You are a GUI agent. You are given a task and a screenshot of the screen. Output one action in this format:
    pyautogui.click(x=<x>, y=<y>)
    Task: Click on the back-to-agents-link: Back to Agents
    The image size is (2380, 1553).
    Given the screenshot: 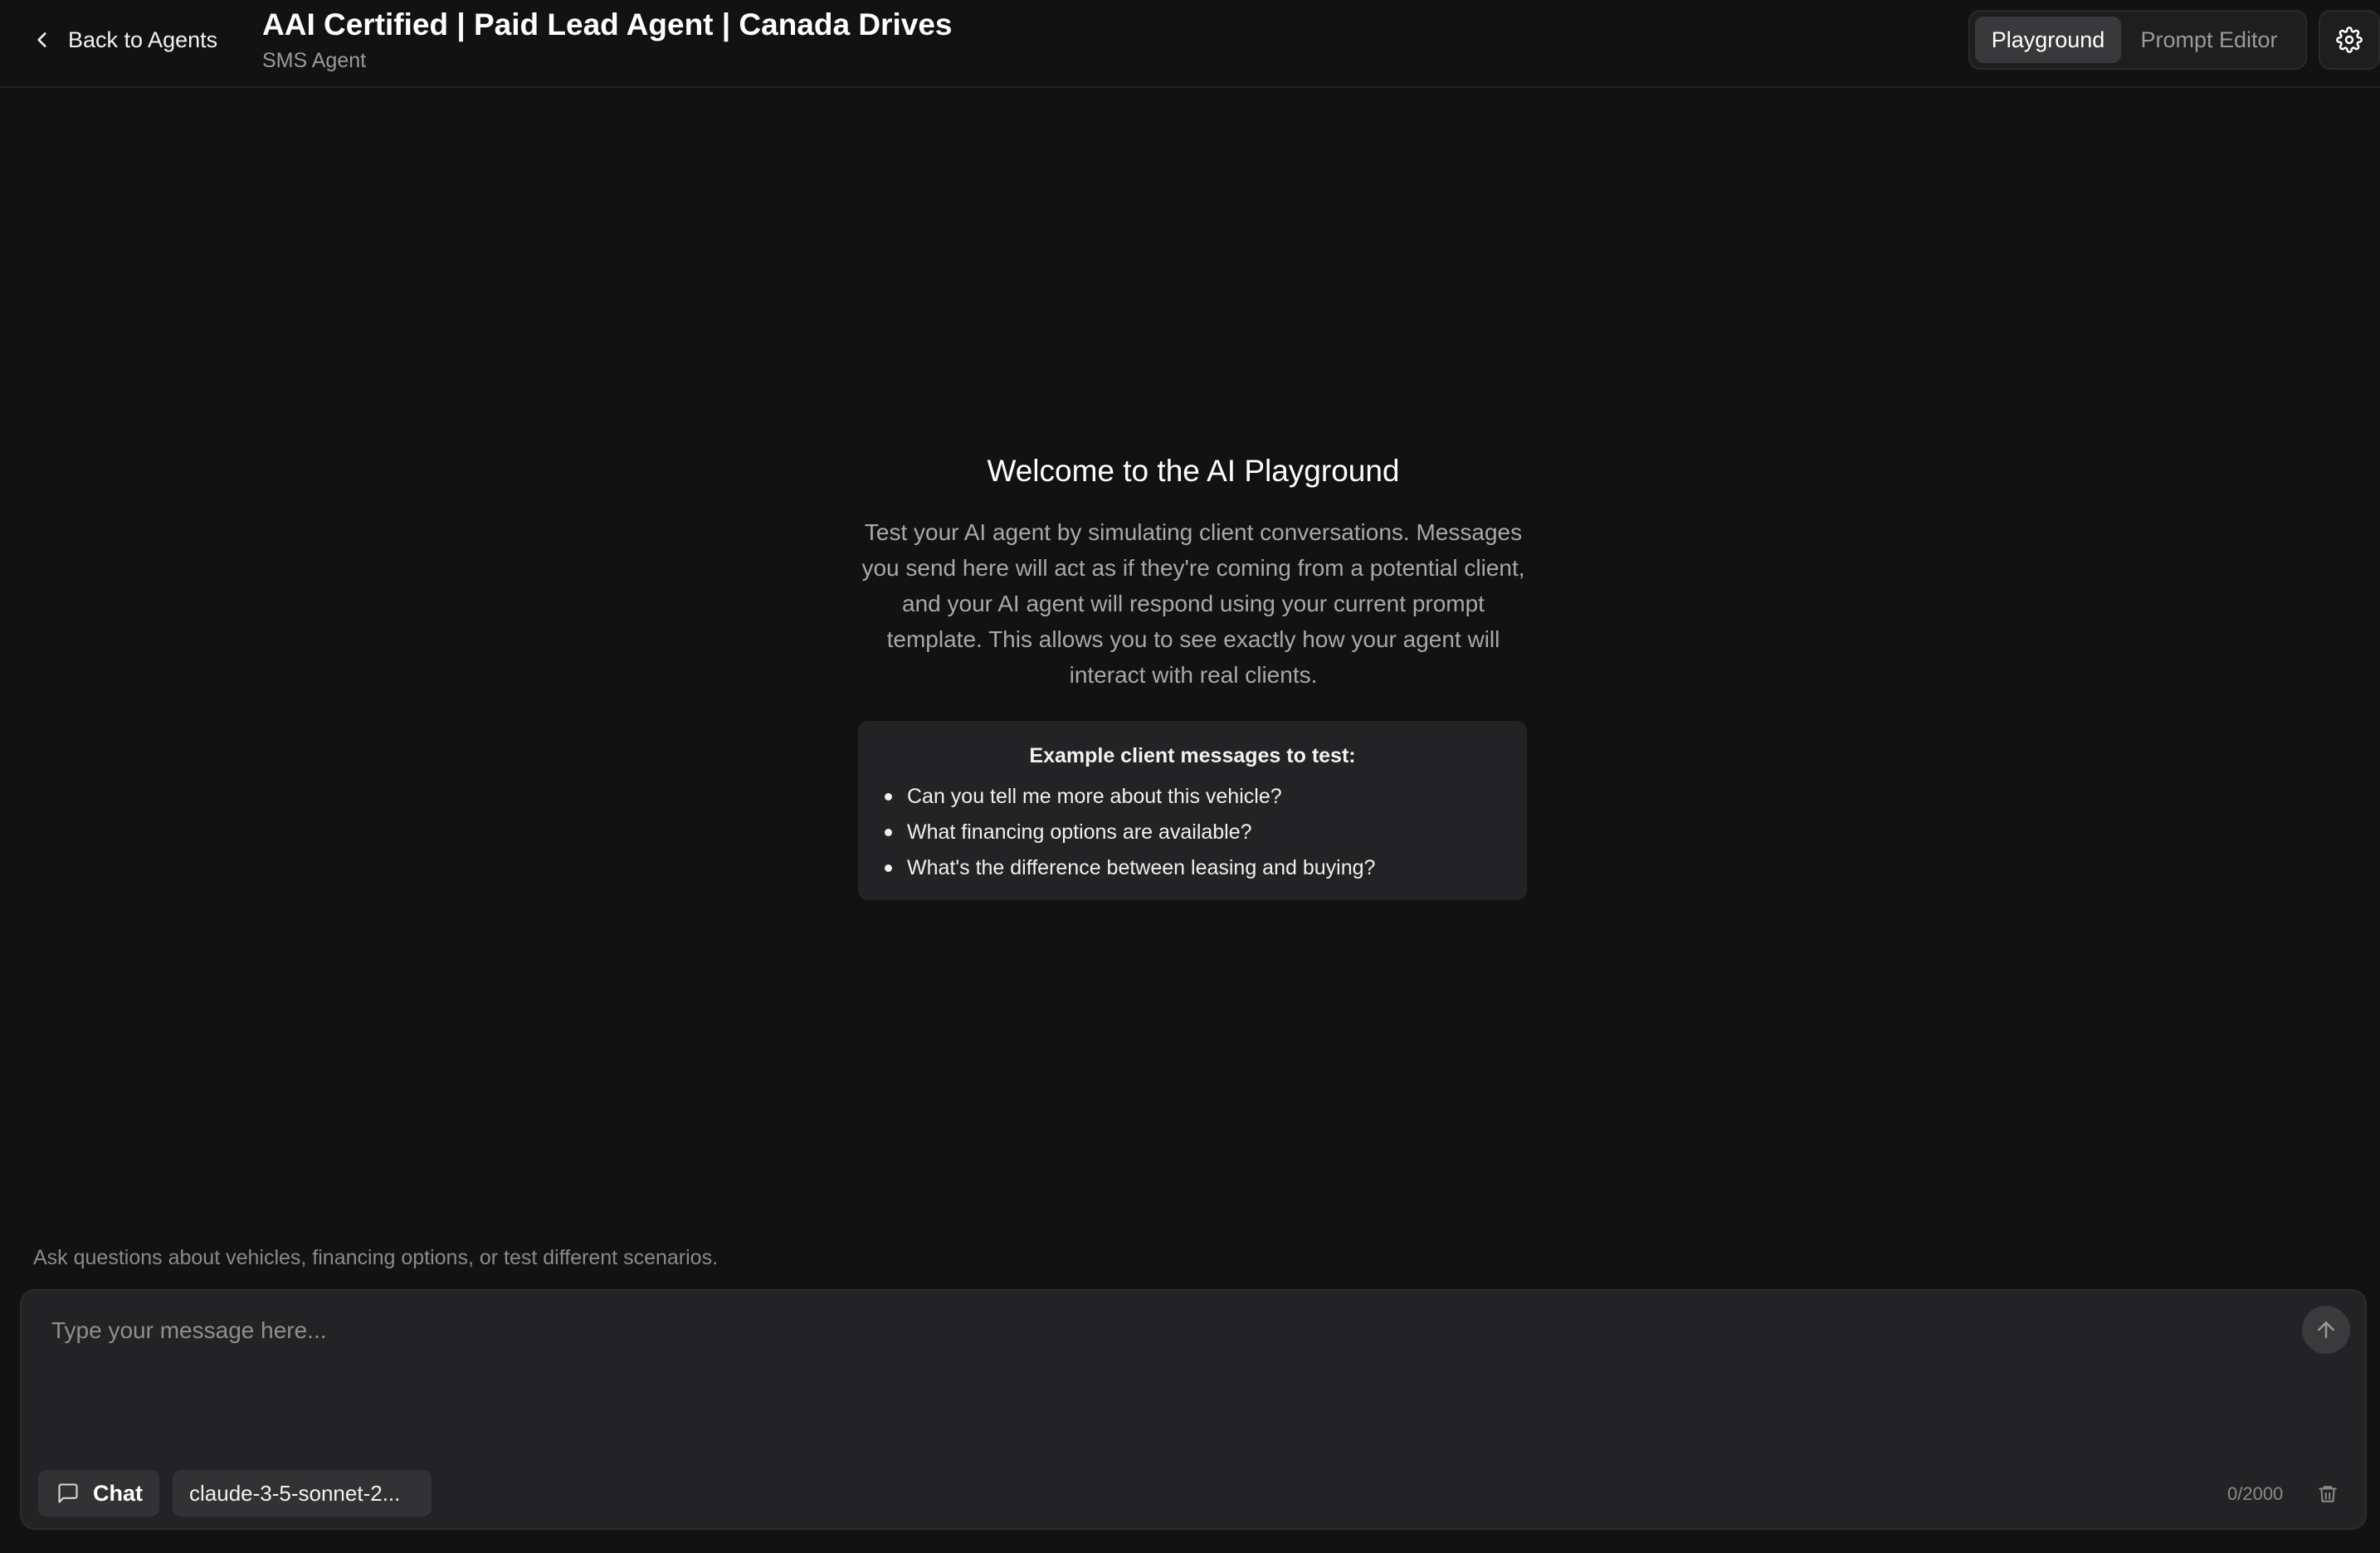 What is the action you would take?
    pyautogui.click(x=124, y=40)
    